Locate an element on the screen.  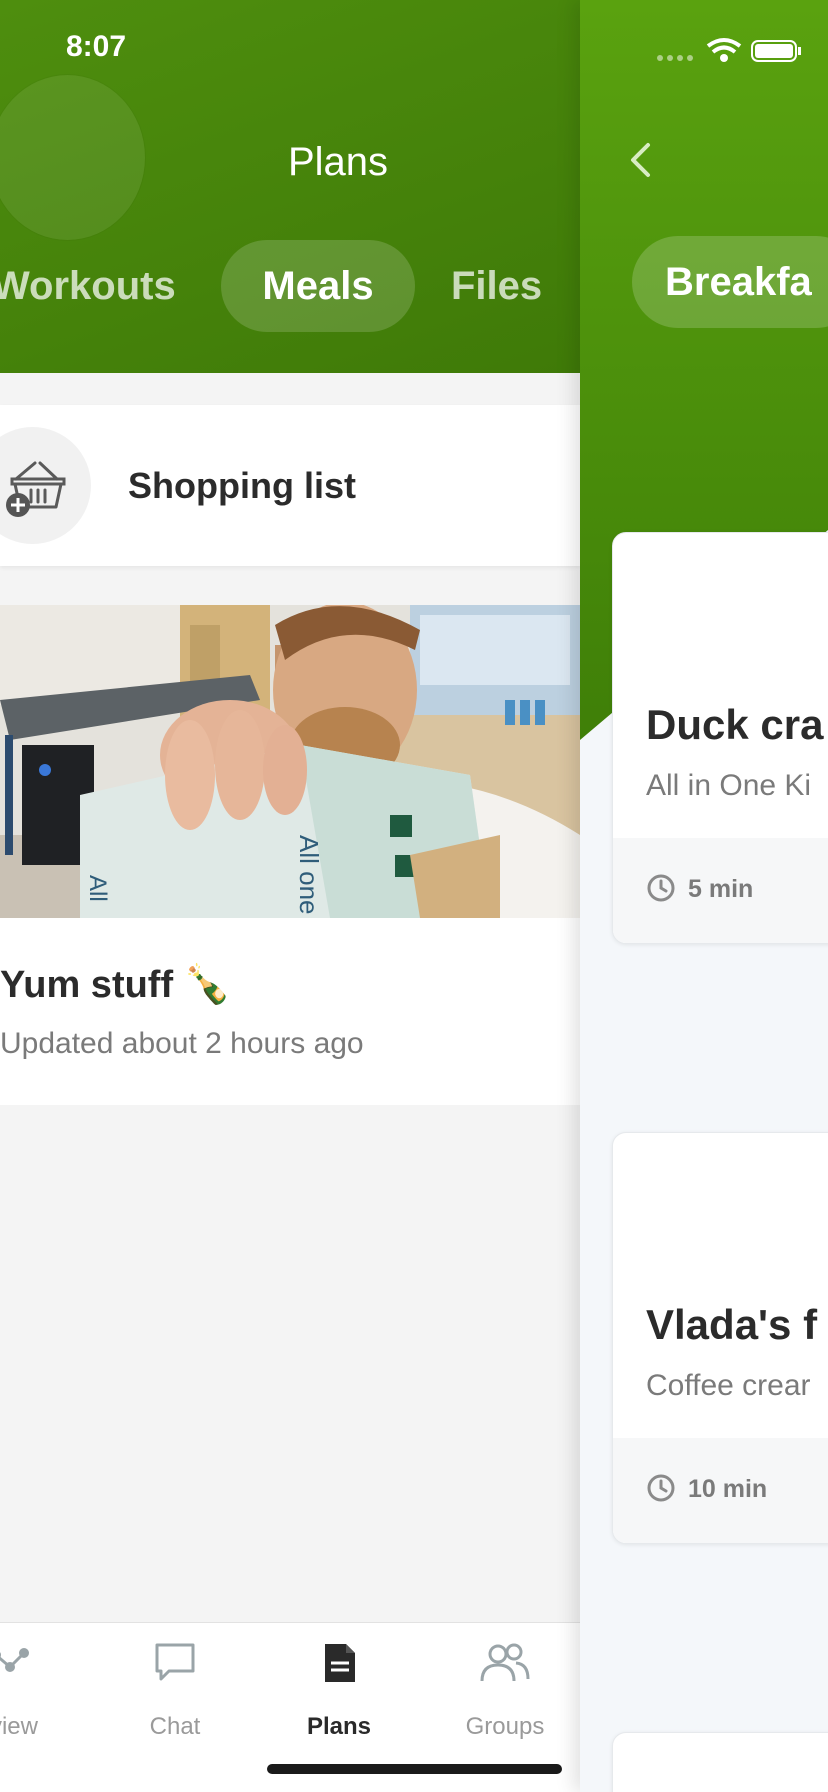
recipe-title: Vlada's f is located at coordinates (732, 1324).